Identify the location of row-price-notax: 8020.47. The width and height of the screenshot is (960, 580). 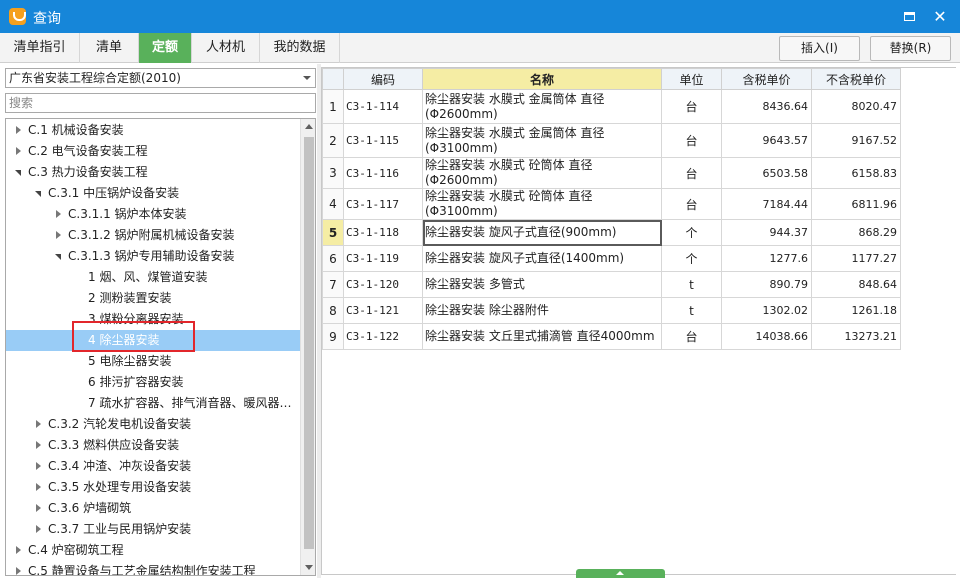
(856, 106).